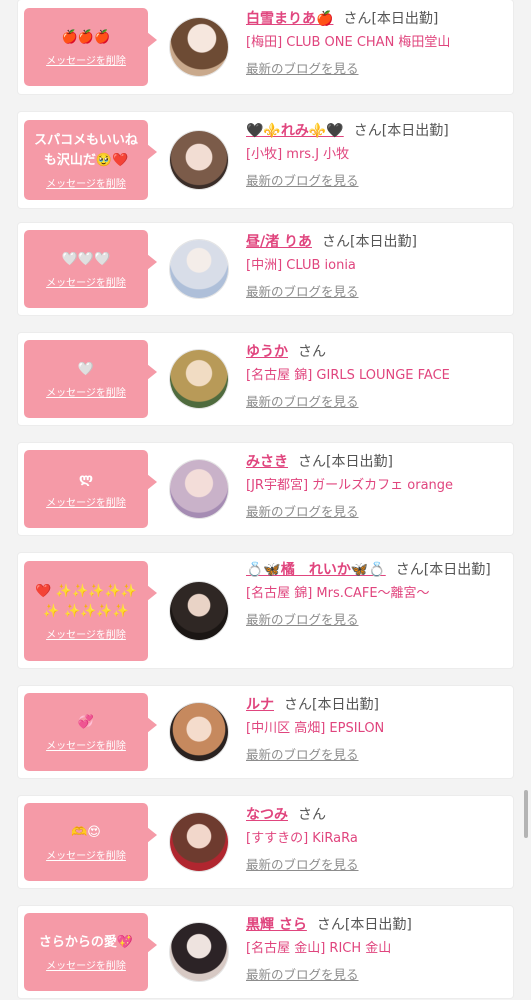  What do you see at coordinates (375, 838) in the screenshot?
I see `profile-info: なつみ さん [すすきの] KiRaRa 最新のブログを見る` at bounding box center [375, 838].